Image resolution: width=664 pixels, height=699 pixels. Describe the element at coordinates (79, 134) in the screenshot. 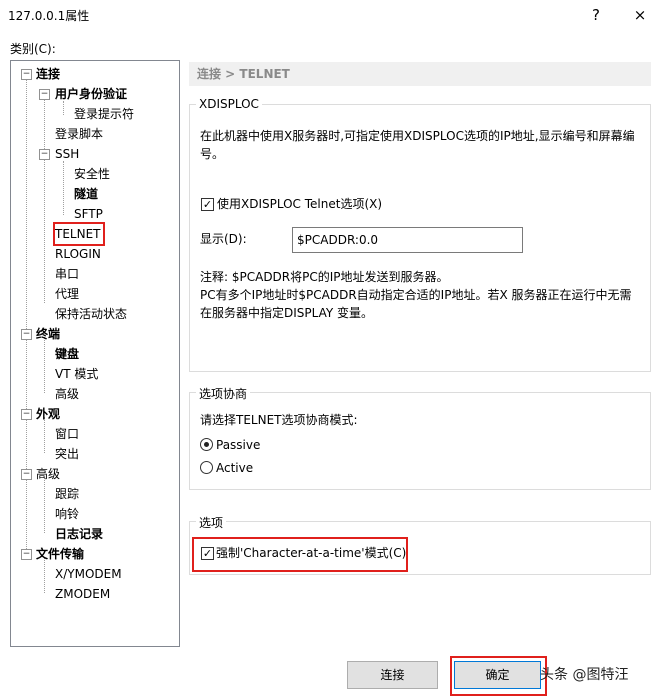

I see `tree-item-login-script: 登录脚本` at that location.